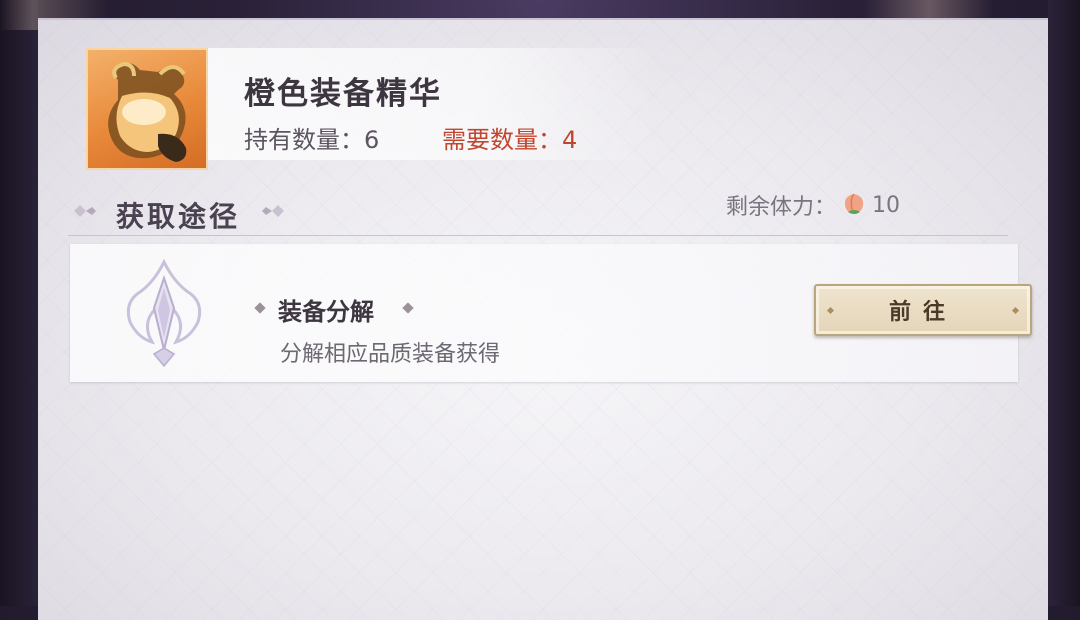 This screenshot has width=1080, height=620. Describe the element at coordinates (781, 207) in the screenshot. I see `stamina-label: 剩余体力：` at that location.